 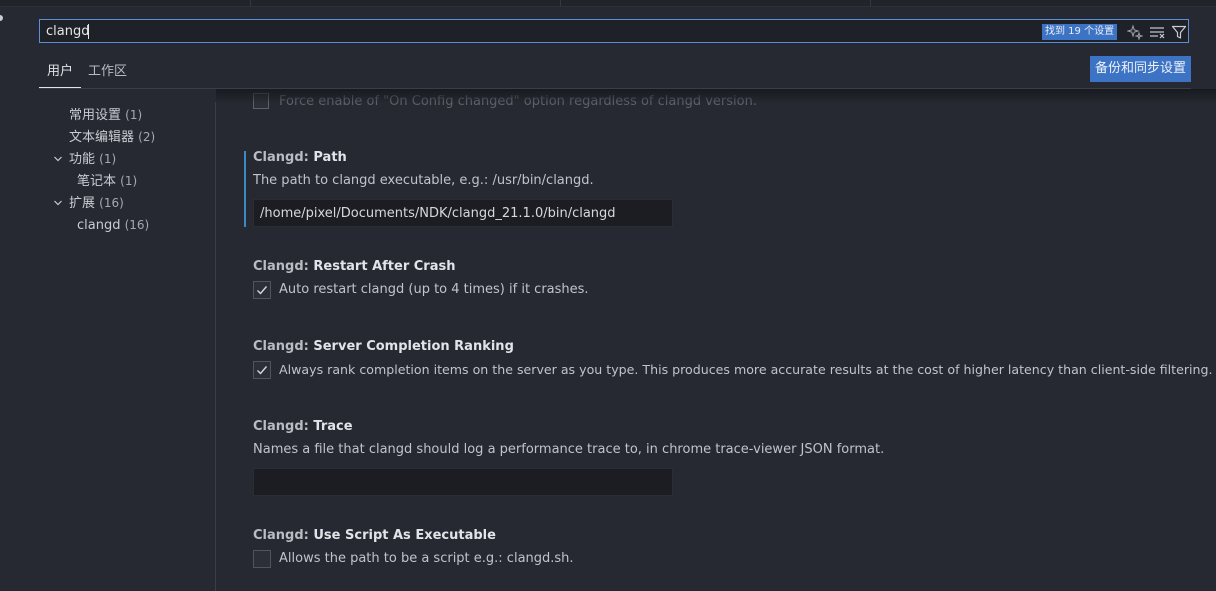 I want to click on editor-tab-strip, so click(x=608, y=3).